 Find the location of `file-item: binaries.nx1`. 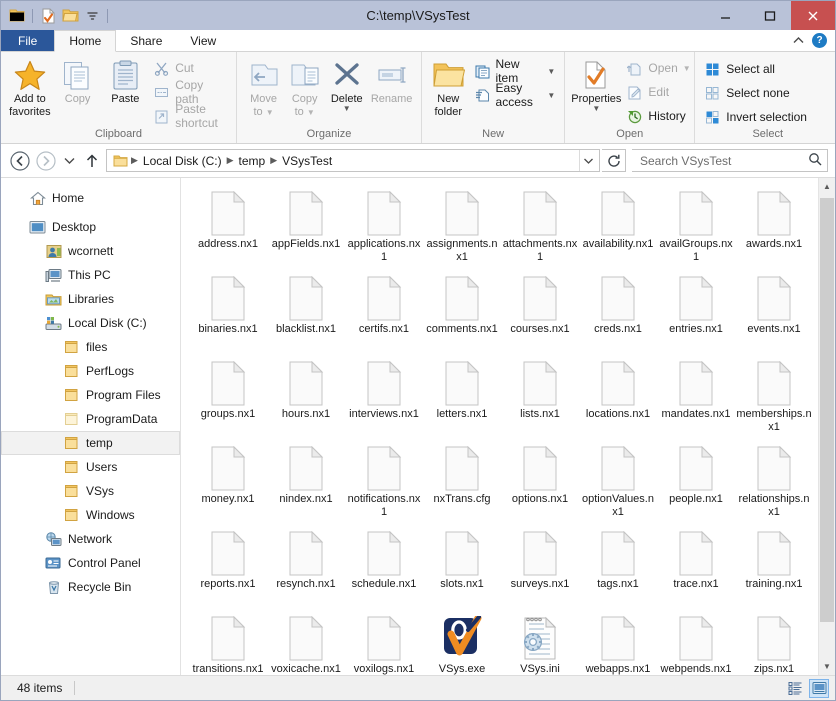

file-item: binaries.nx1 is located at coordinates (228, 313).